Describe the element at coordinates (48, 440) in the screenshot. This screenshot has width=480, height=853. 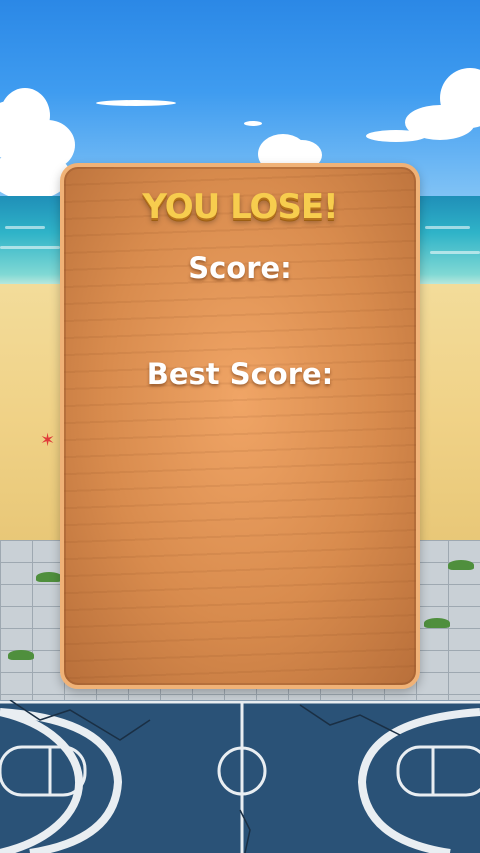
I see `starfish-icon: ✶` at that location.